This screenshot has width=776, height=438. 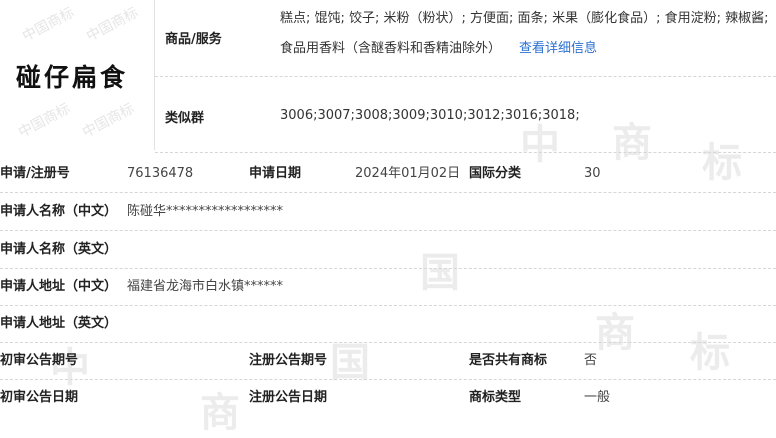 What do you see at coordinates (388, 287) in the screenshot?
I see `address-cn-row: 申请人地址（中文） 福建省龙海市白水镇******` at bounding box center [388, 287].